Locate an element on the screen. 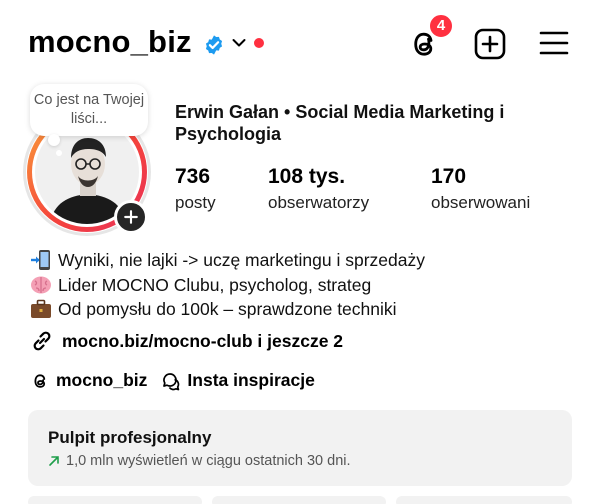 Image resolution: width=600 pixels, height=504 pixels. brain-icon is located at coordinates (41, 285).